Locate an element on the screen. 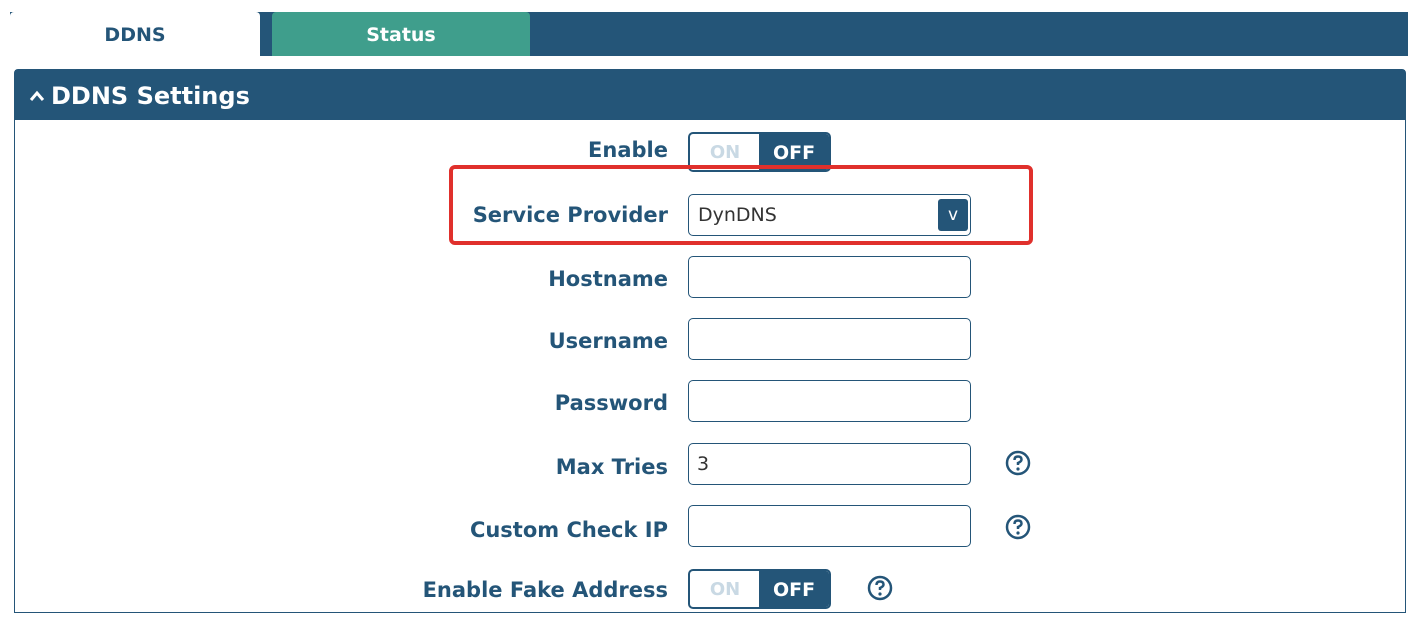  username-input is located at coordinates (829, 339).